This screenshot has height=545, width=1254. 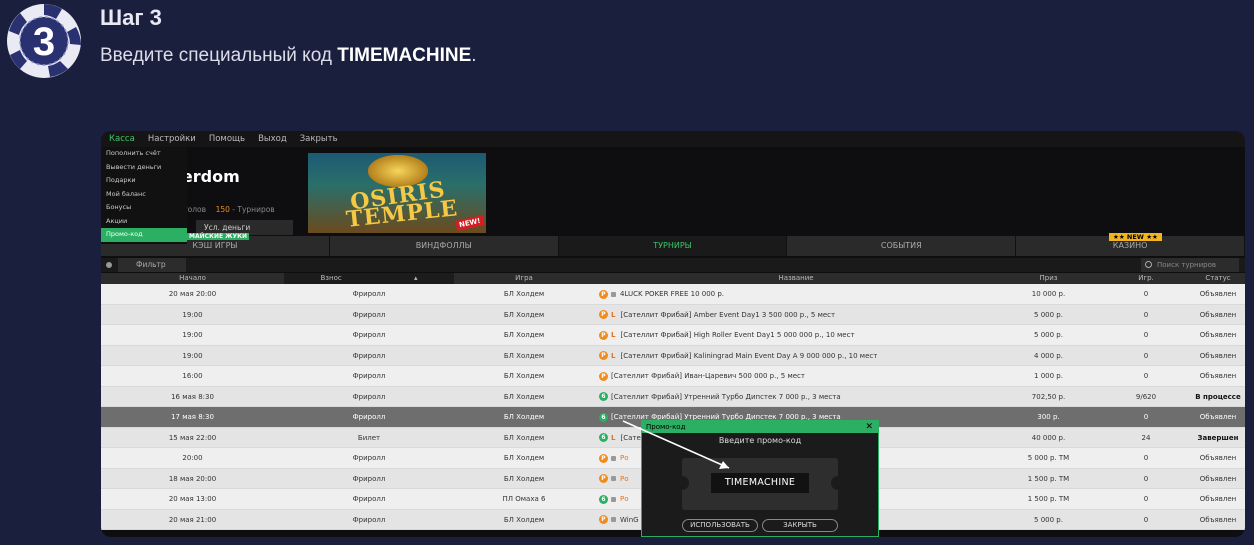 What do you see at coordinates (673, 246) in the screenshot?
I see `tab-tournaments: ТУРНИРЫ` at bounding box center [673, 246].